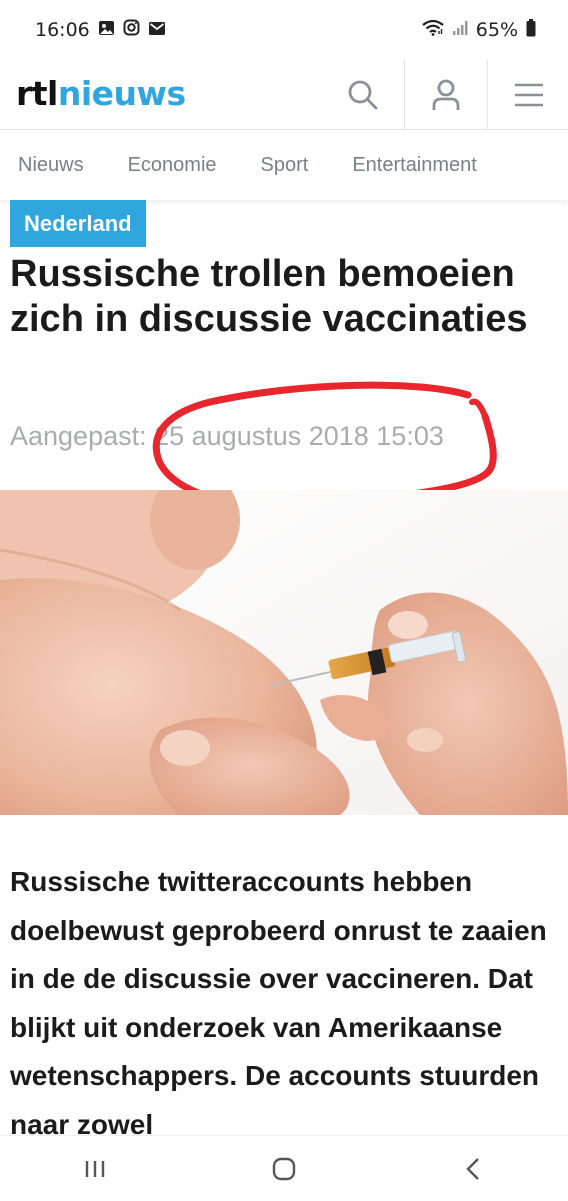 The height and width of the screenshot is (1201, 568). I want to click on recent-apps-button, so click(95, 1169).